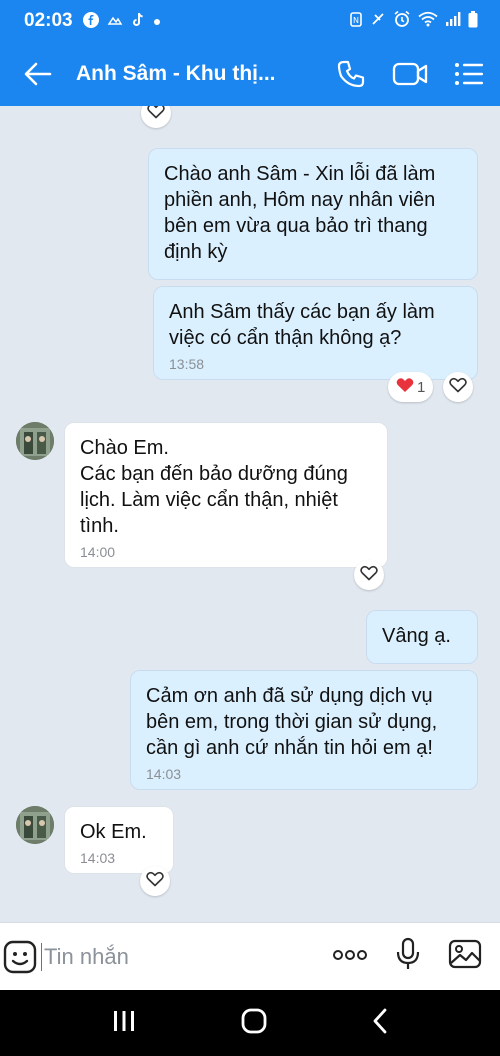 The width and height of the screenshot is (500, 1056). I want to click on message-text: Vâng ạ., so click(416, 636).